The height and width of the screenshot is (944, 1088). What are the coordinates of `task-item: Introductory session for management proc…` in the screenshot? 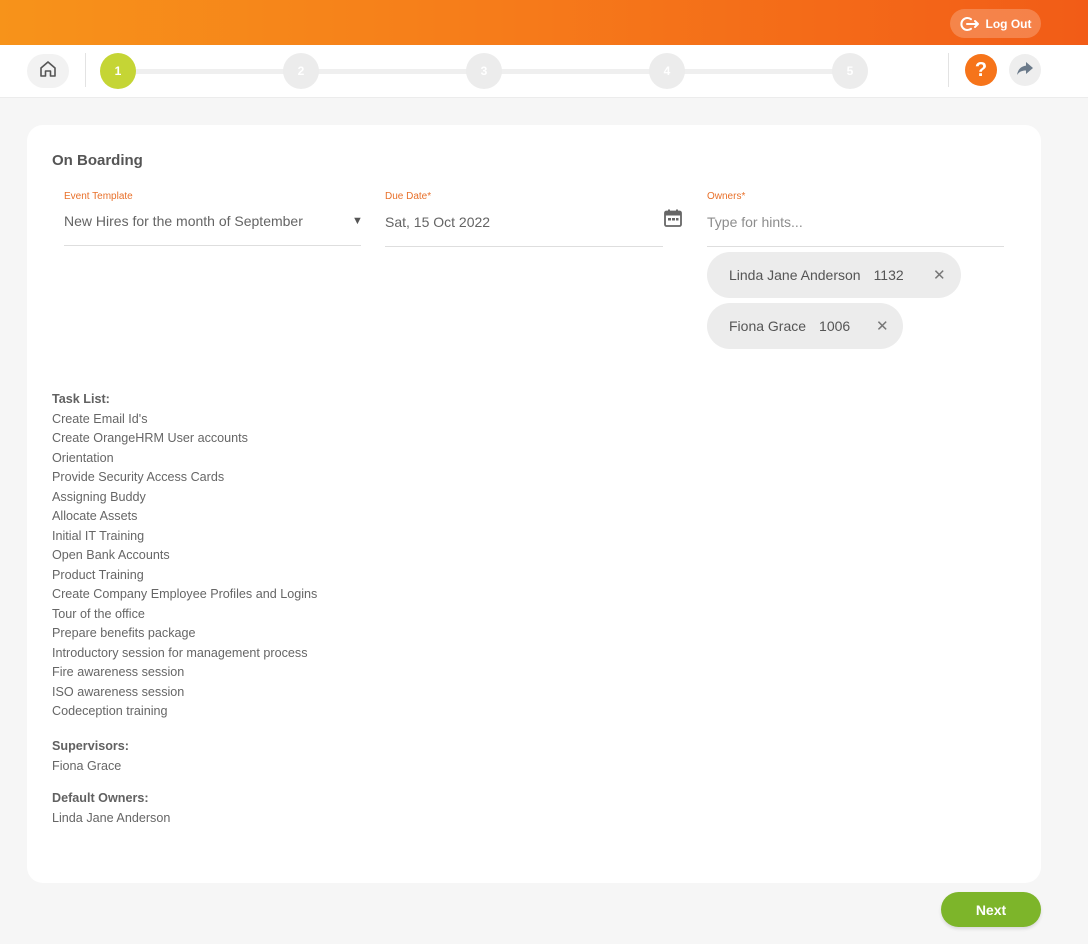 It's located at (180, 652).